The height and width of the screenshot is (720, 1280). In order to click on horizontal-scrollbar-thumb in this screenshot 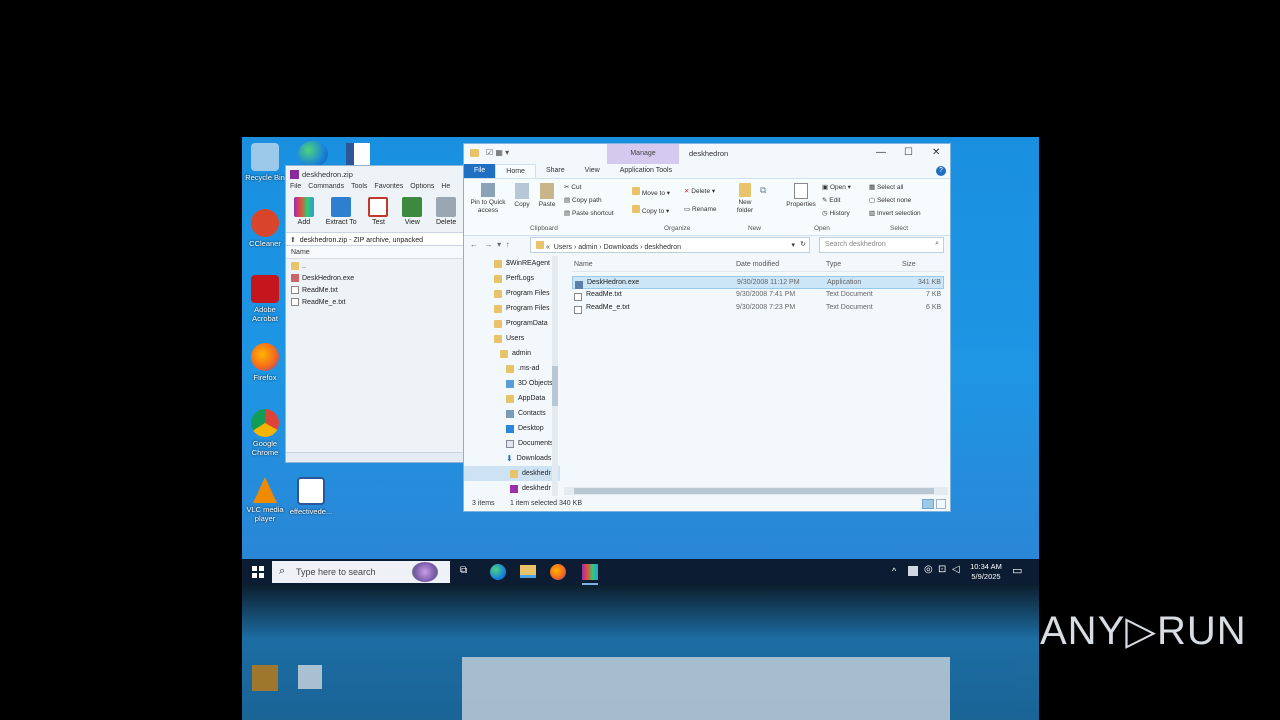, I will do `click(754, 491)`.